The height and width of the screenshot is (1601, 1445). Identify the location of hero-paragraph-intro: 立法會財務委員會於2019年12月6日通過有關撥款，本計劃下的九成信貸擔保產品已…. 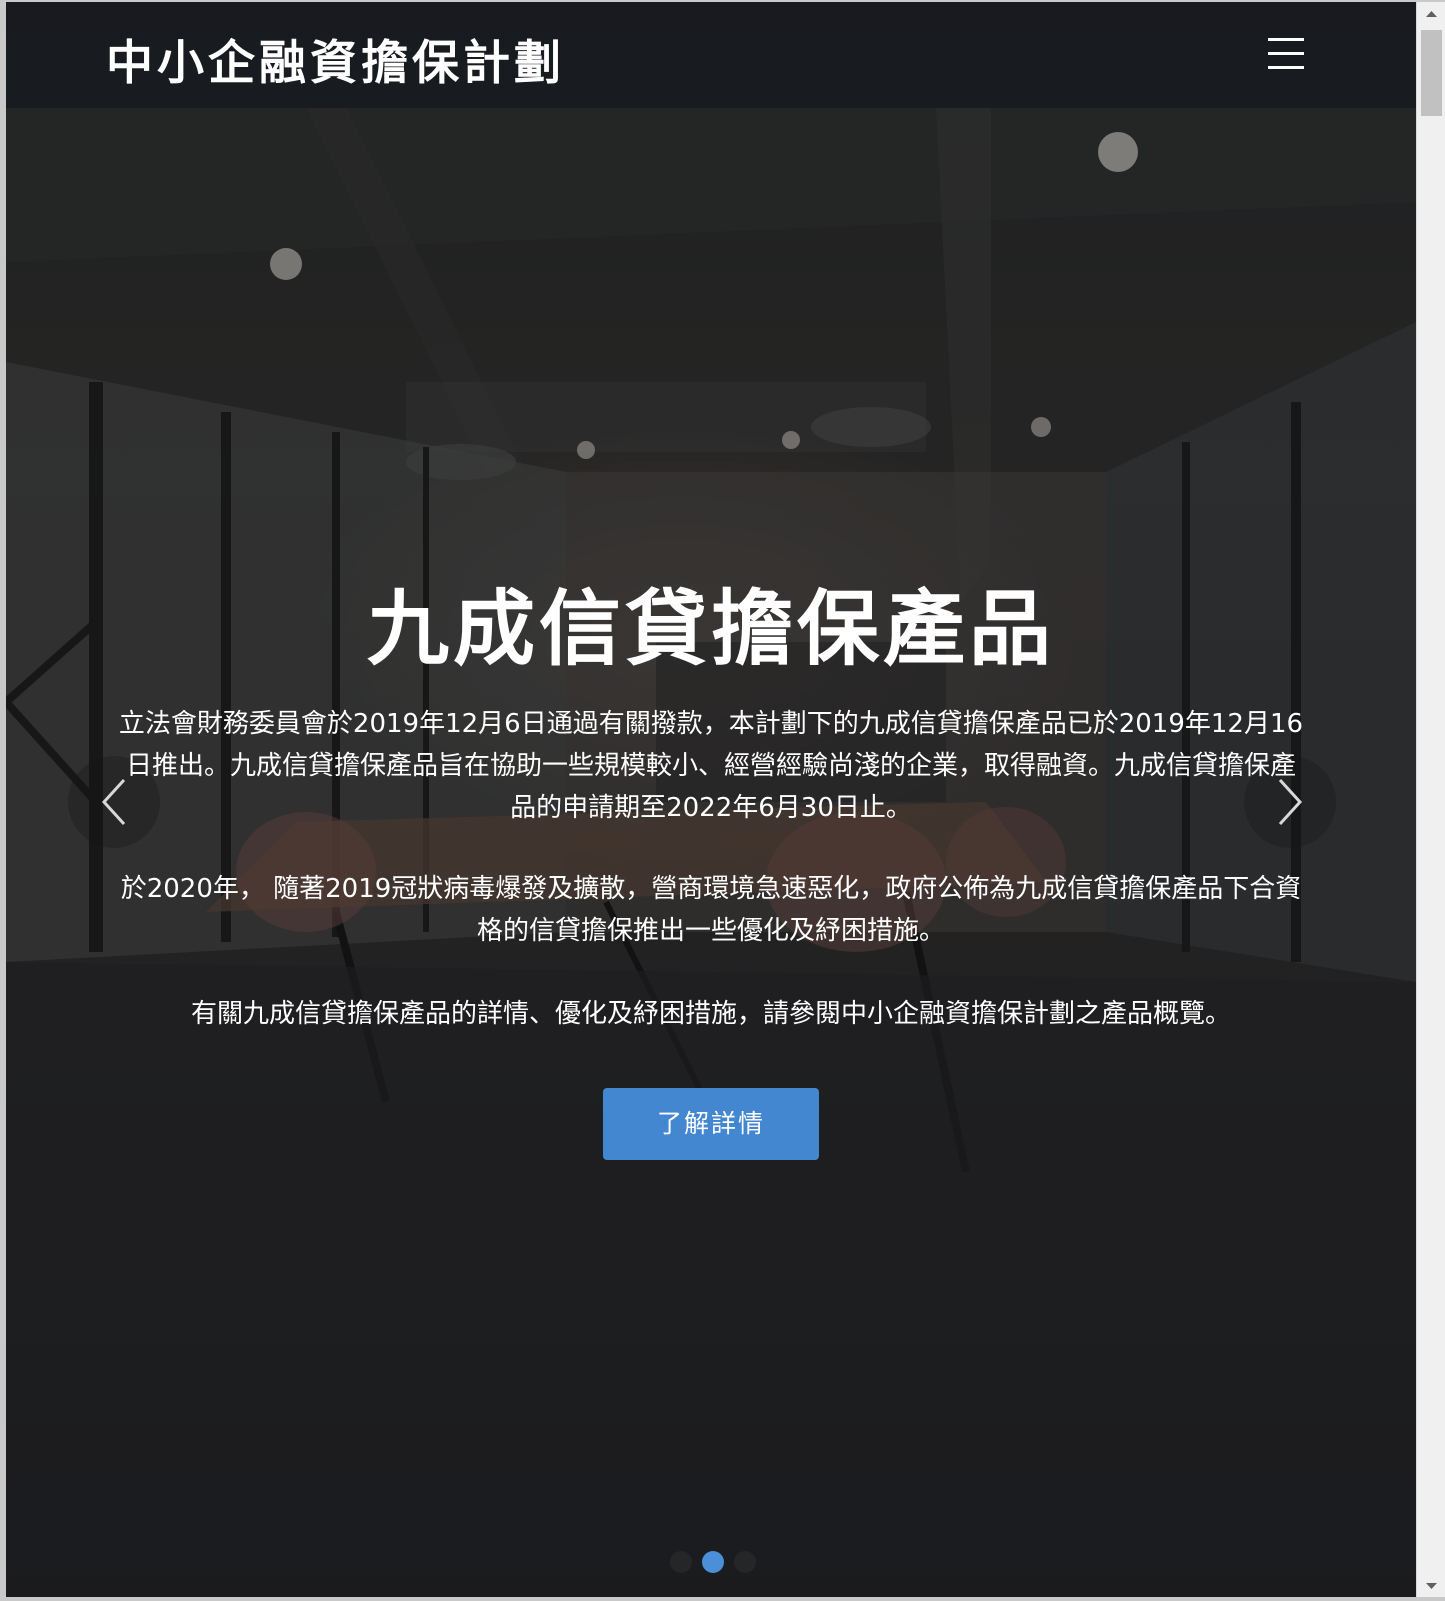
(711, 766).